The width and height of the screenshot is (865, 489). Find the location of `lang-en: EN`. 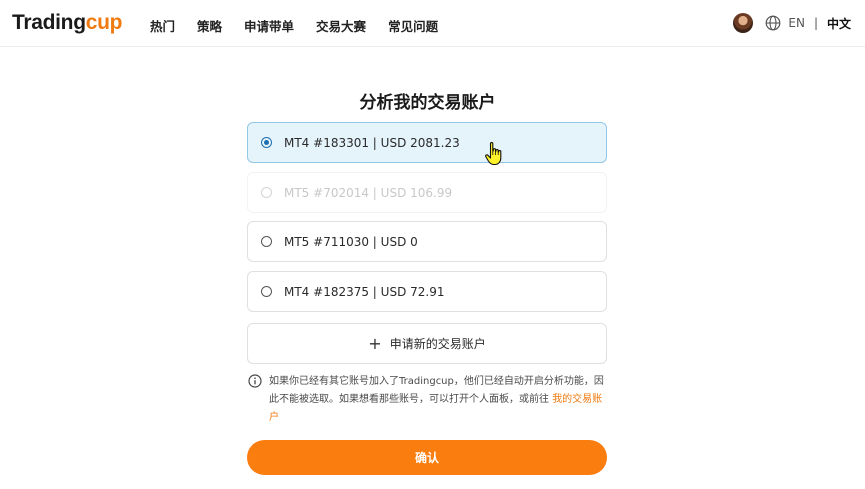

lang-en: EN is located at coordinates (796, 23).